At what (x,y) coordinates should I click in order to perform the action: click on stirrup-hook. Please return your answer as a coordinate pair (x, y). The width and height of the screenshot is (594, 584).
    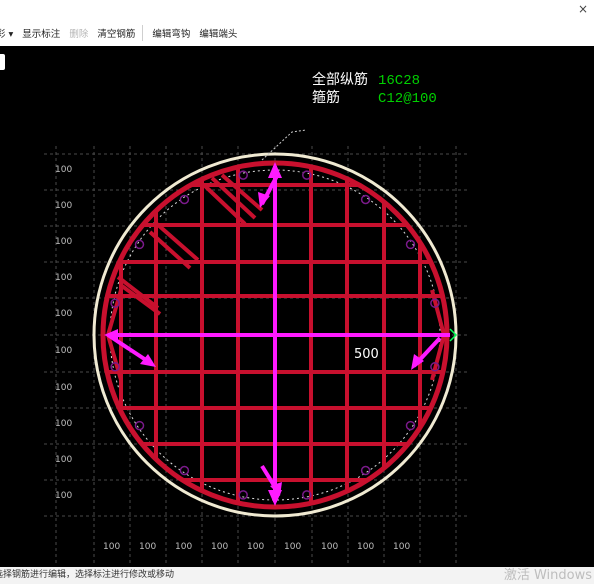
    Looking at the image, I should click on (138, 292).